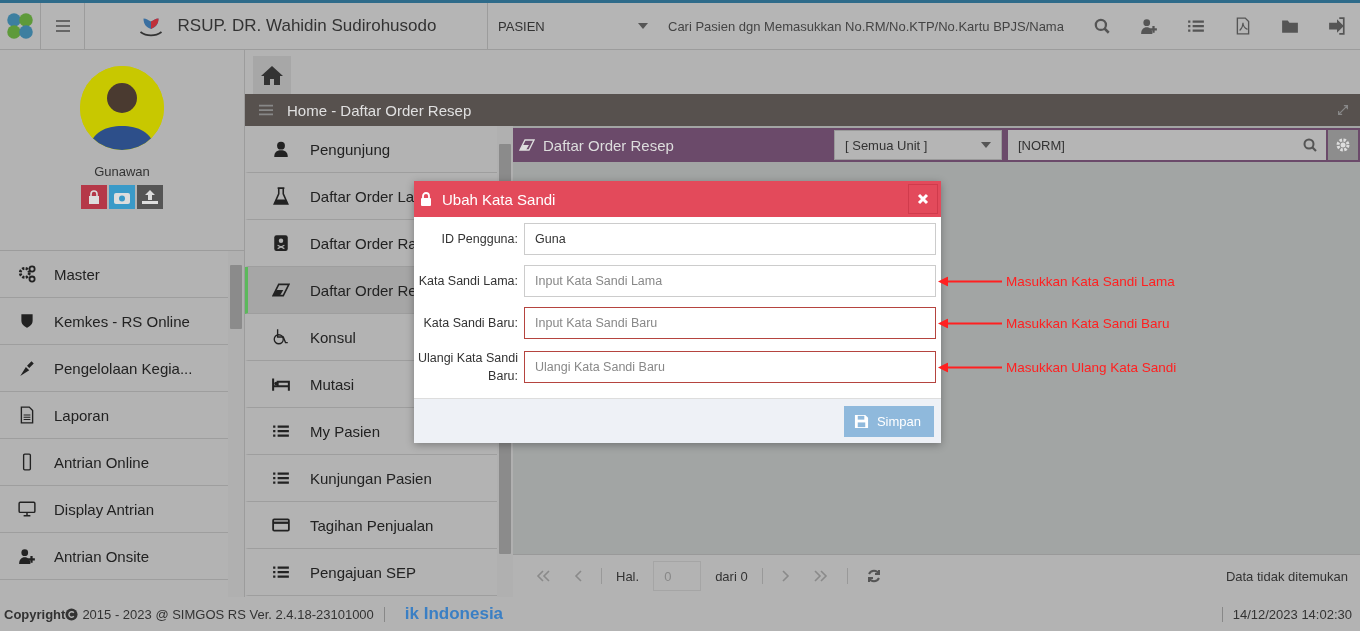 Image resolution: width=1360 pixels, height=631 pixels. What do you see at coordinates (1286, 614) in the screenshot?
I see `date-time: 14/12/2023 14:02:30` at bounding box center [1286, 614].